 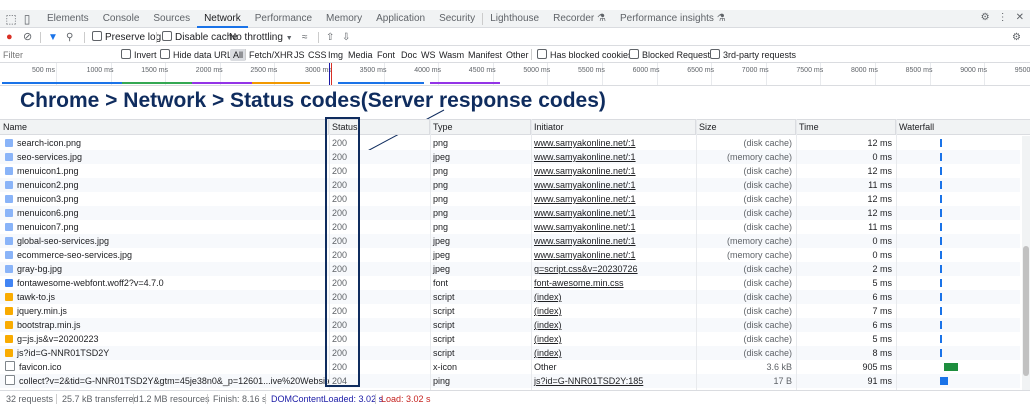 I want to click on cell-type: png, so click(x=441, y=143).